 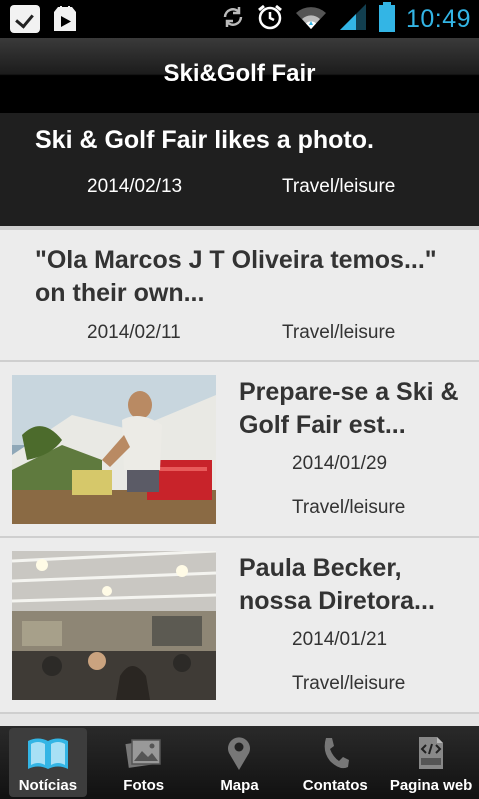 I want to click on nav-pagina-web: Pagina web, so click(x=431, y=762).